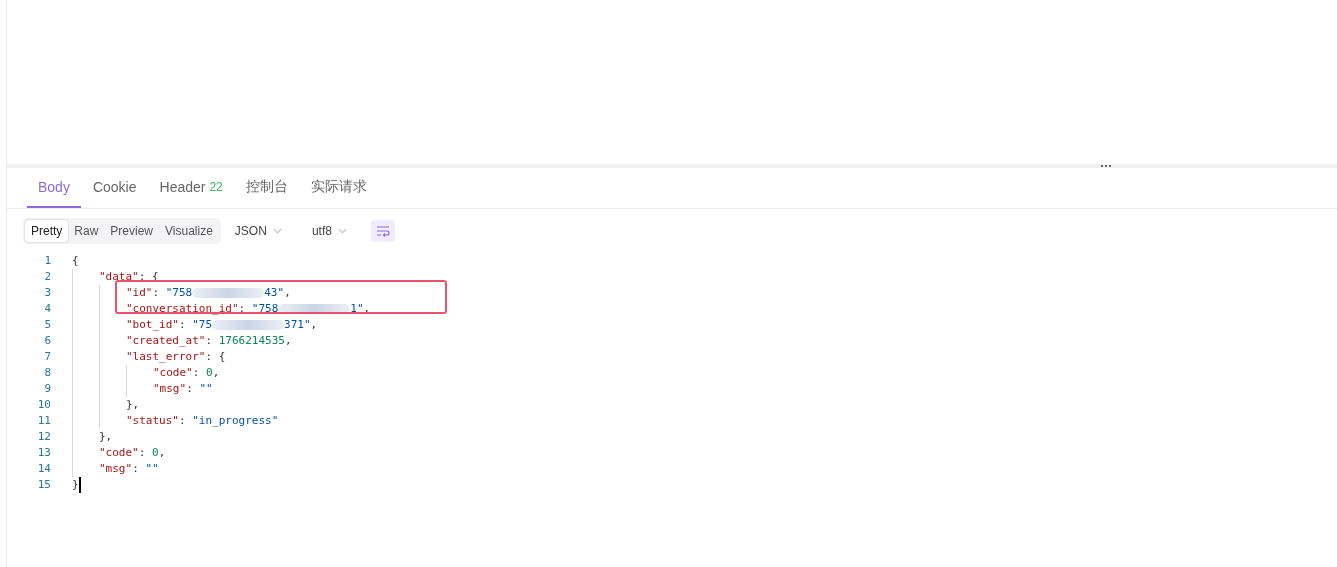 This screenshot has width=1337, height=567. Describe the element at coordinates (43, 469) in the screenshot. I see `line-number: 14` at that location.